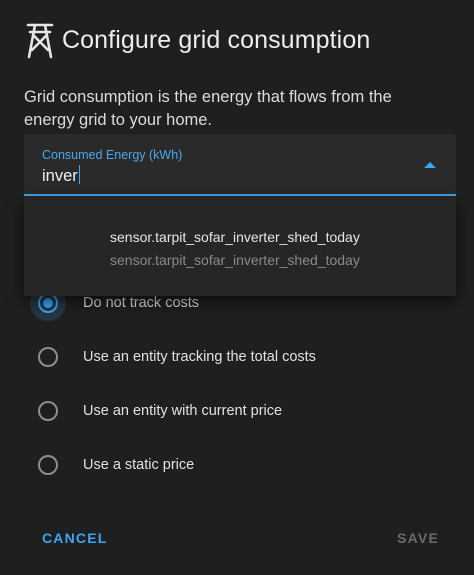  What do you see at coordinates (112, 155) in the screenshot?
I see `field-label: Consumed Energy (kWh)` at bounding box center [112, 155].